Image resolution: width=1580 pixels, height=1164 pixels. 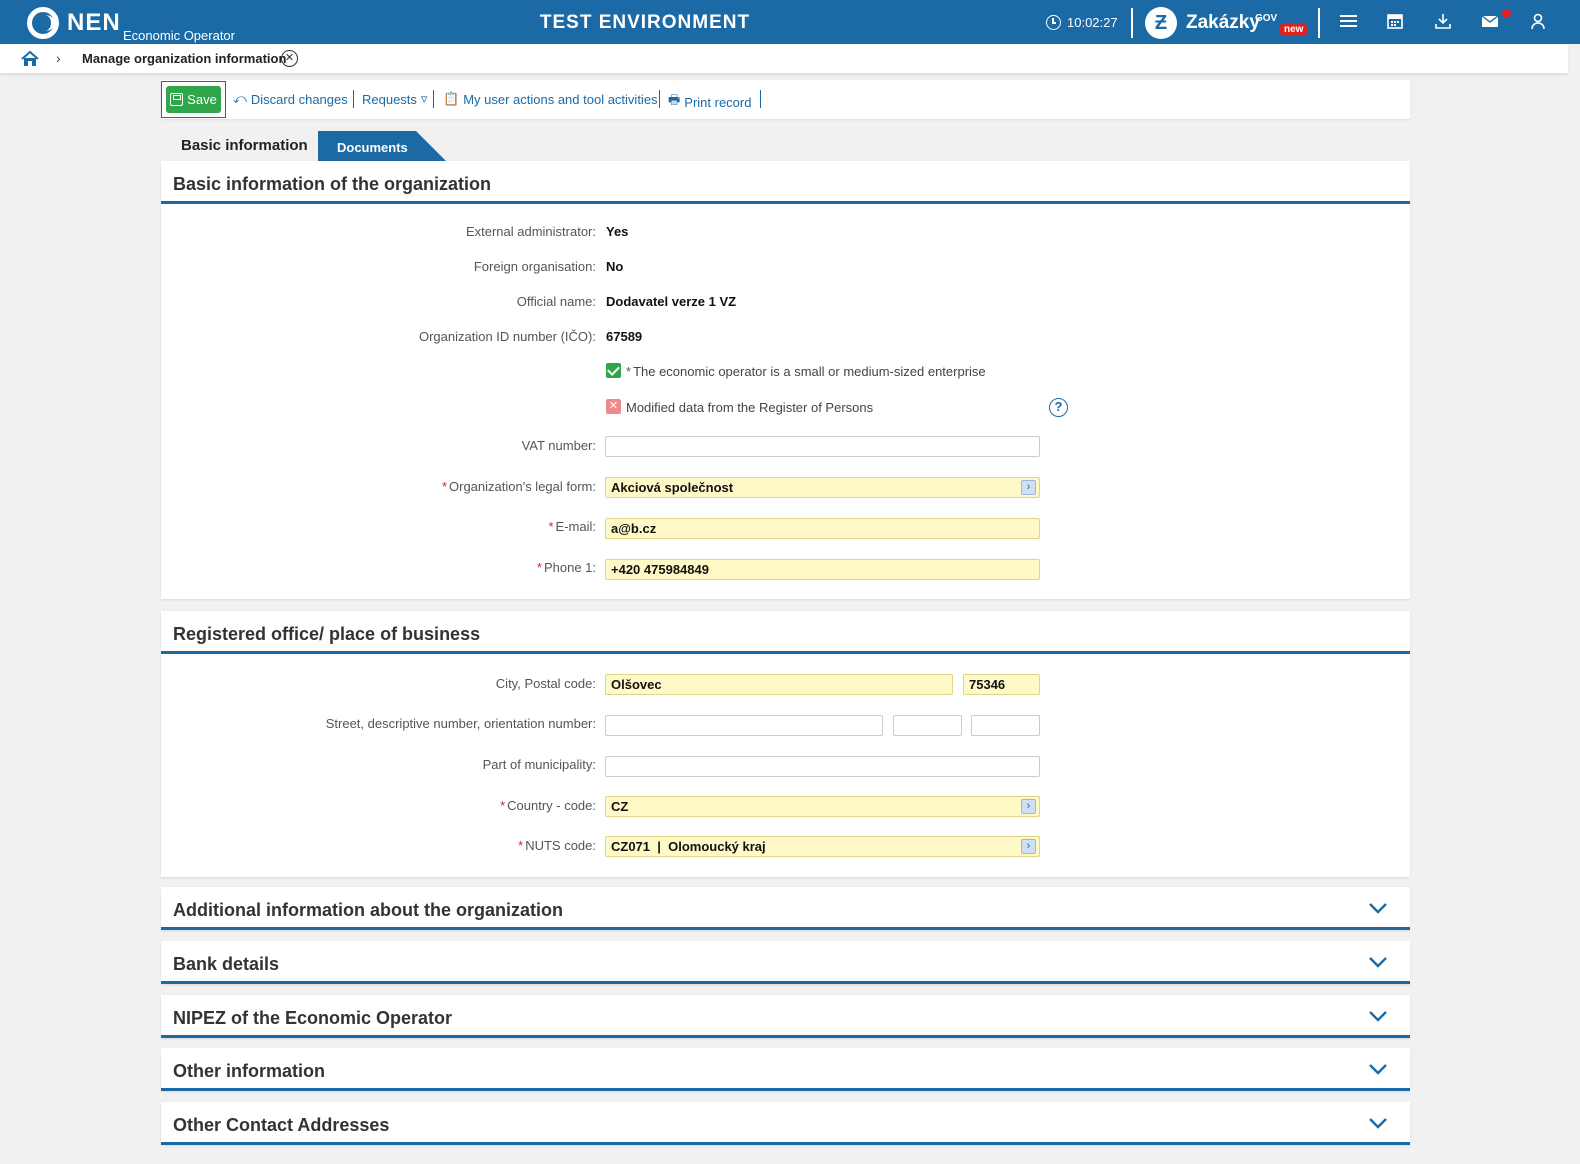 What do you see at coordinates (785, 1016) in the screenshot?
I see `nipez-section: NIPEZ of the Economic Operator` at bounding box center [785, 1016].